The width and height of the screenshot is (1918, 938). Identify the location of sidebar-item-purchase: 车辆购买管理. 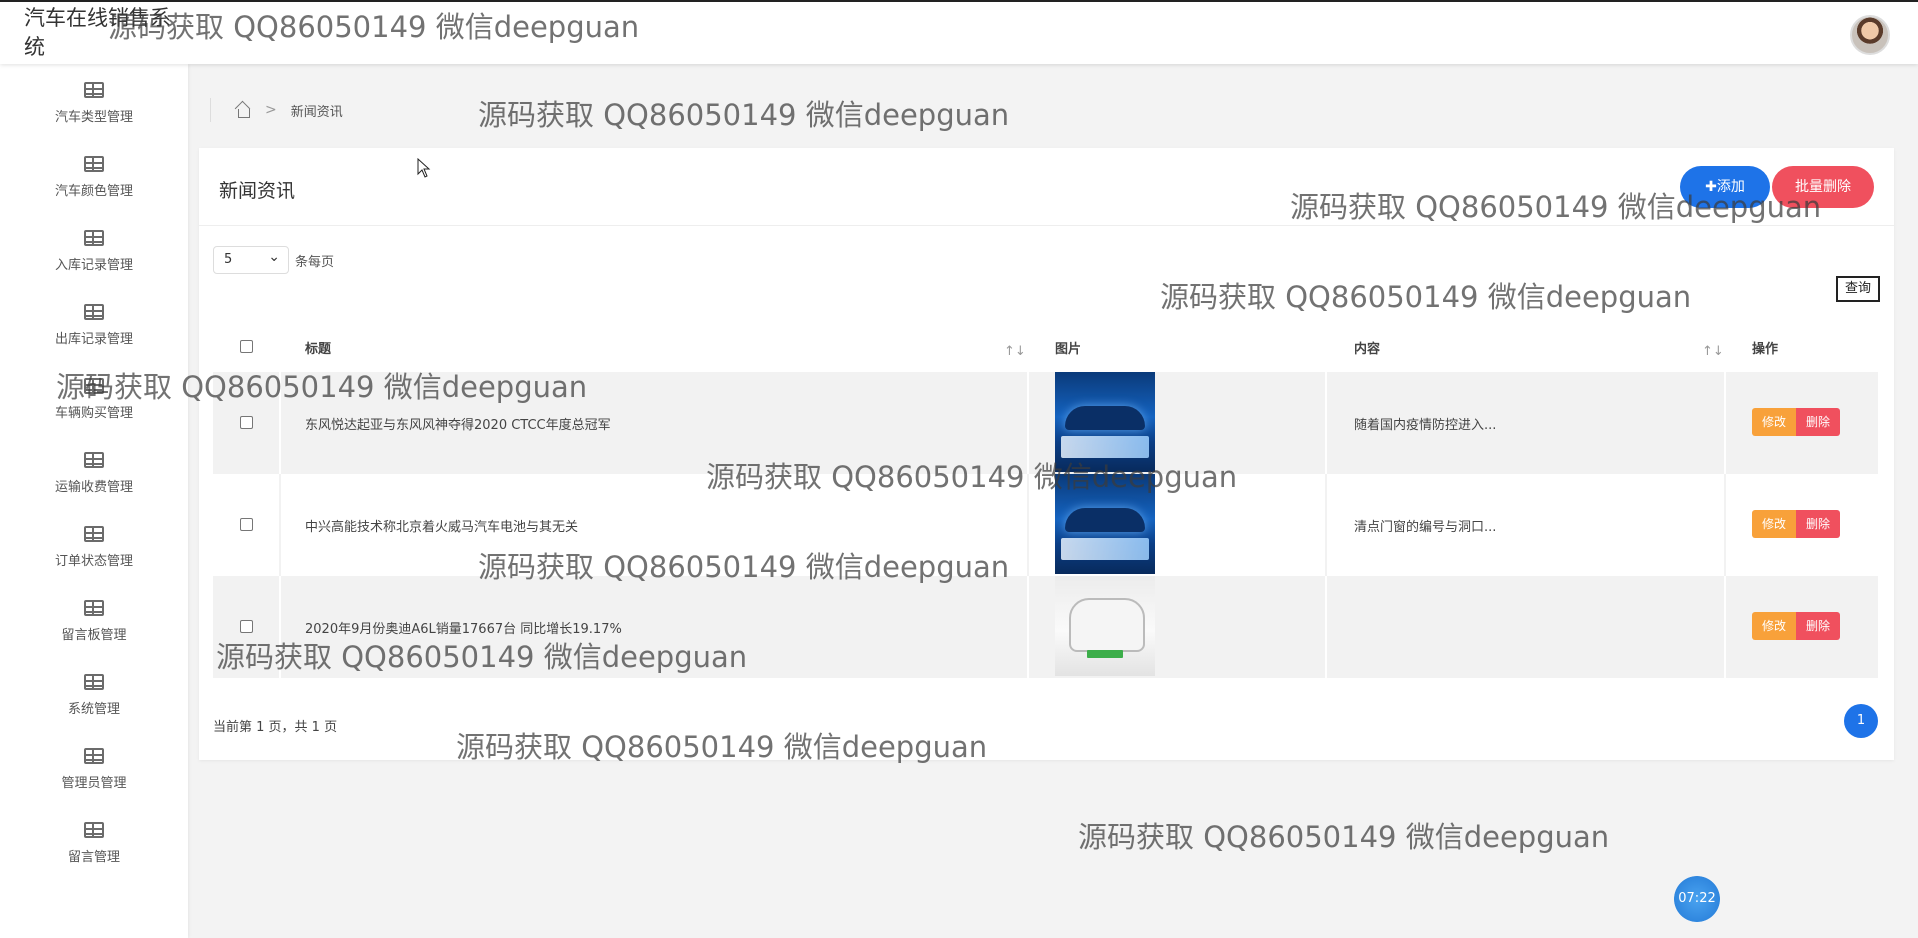
(94, 415).